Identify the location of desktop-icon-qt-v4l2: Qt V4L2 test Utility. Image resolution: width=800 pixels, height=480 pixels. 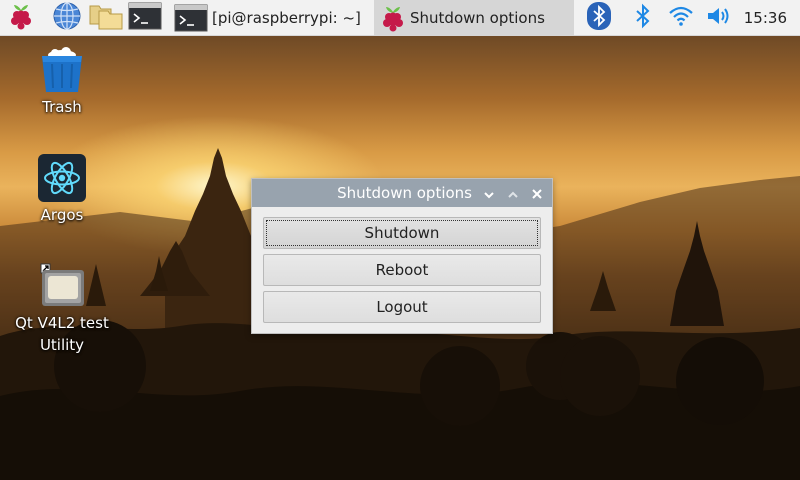
(62, 309).